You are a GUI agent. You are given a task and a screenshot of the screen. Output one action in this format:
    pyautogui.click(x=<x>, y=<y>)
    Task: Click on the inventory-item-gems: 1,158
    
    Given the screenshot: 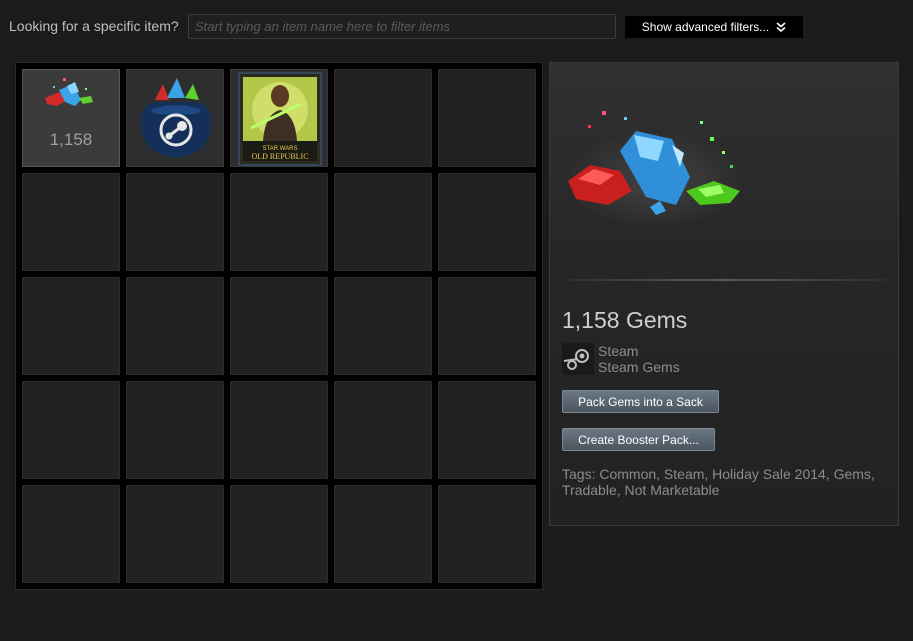 What is the action you would take?
    pyautogui.click(x=71, y=118)
    